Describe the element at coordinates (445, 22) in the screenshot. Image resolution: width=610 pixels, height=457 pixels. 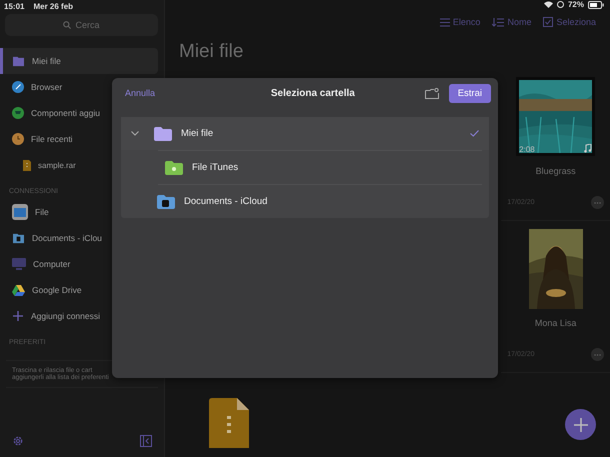
I see `list-icon` at that location.